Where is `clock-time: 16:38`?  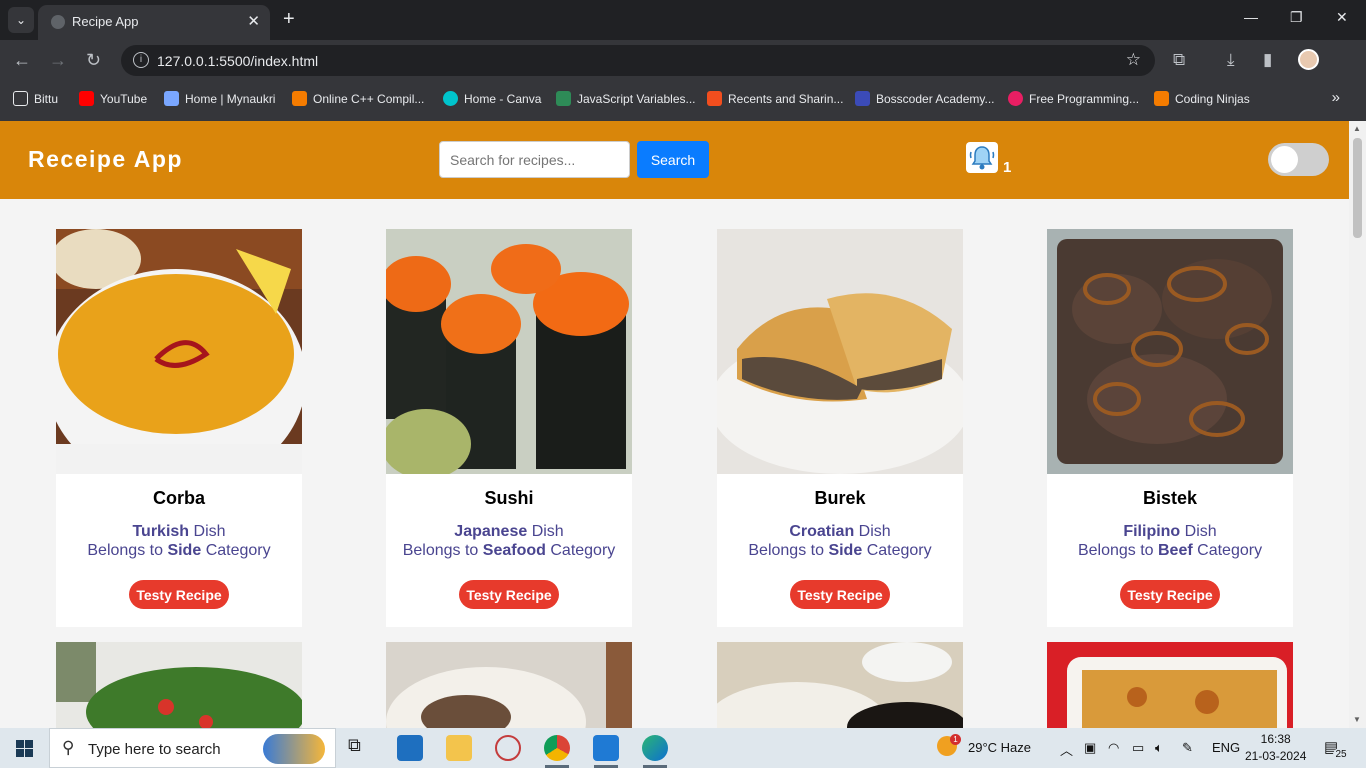 clock-time: 16:38 is located at coordinates (1275, 739).